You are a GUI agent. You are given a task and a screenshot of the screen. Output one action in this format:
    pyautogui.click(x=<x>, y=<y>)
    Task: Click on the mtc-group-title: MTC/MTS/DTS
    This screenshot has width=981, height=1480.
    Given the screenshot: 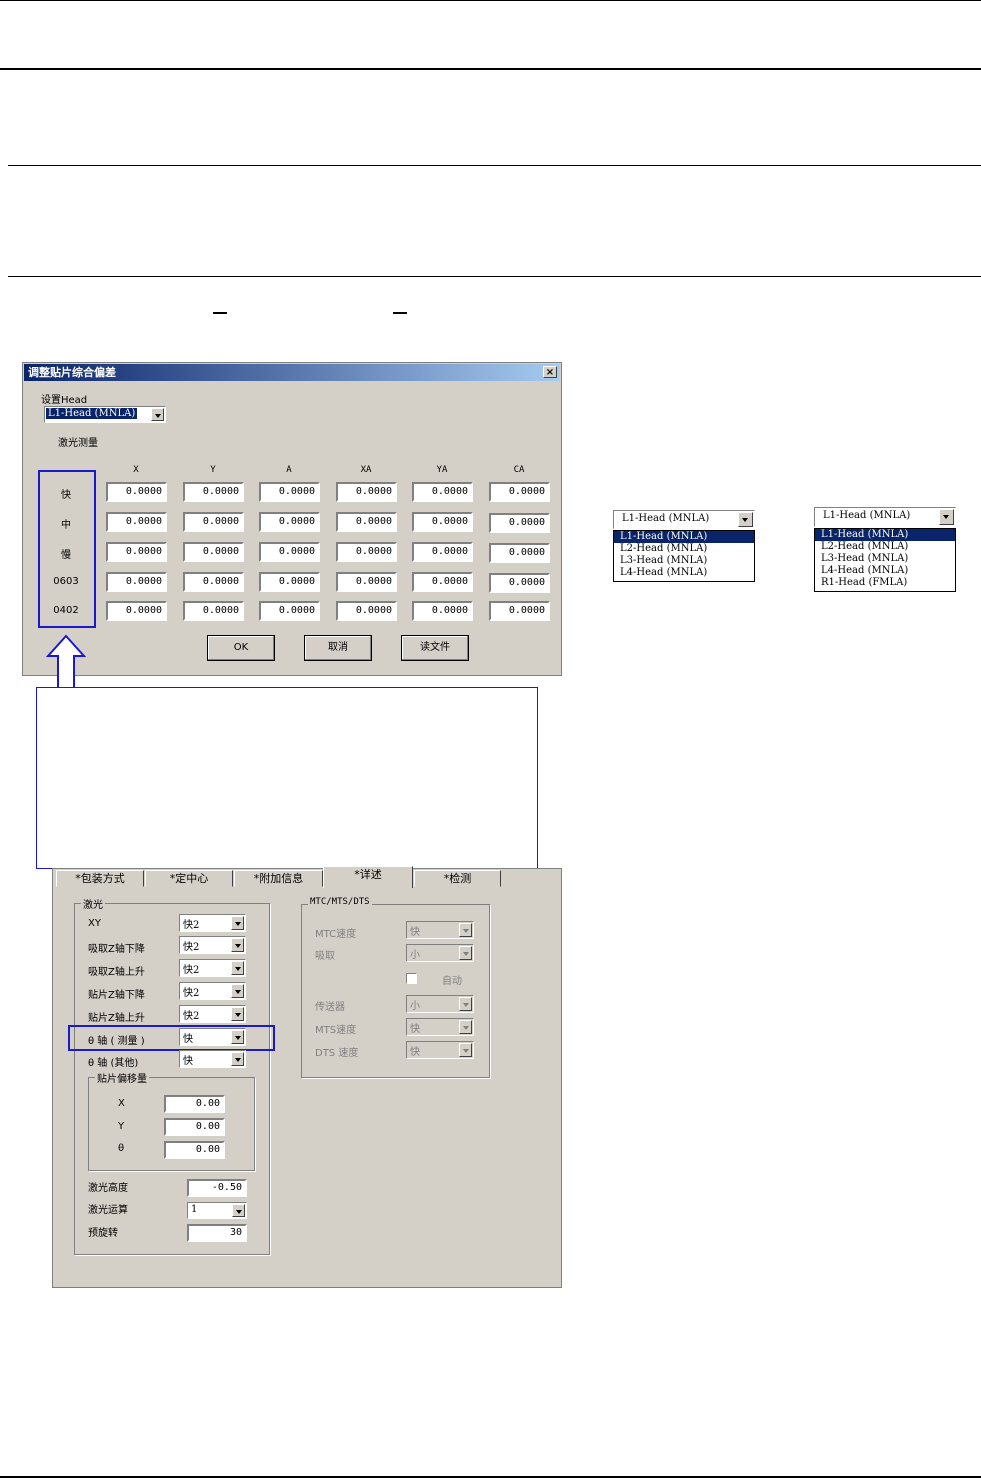 What is the action you would take?
    pyautogui.click(x=340, y=902)
    